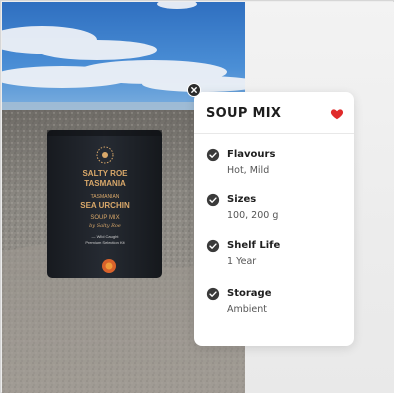  I want to click on jar-note-line2: Premium Selection Kit, so click(105, 242).